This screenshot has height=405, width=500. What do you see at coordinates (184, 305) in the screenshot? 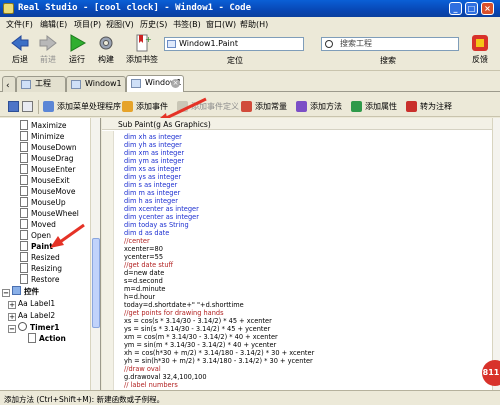
I see `code-line: today=d.shortdate+" "+d.shorttime` at bounding box center [184, 305].